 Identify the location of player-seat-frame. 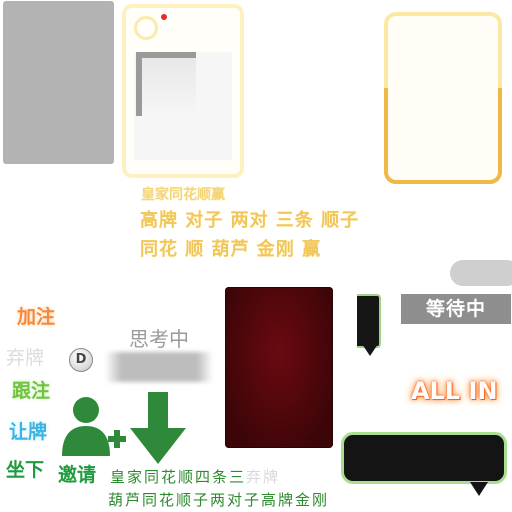
(183, 91).